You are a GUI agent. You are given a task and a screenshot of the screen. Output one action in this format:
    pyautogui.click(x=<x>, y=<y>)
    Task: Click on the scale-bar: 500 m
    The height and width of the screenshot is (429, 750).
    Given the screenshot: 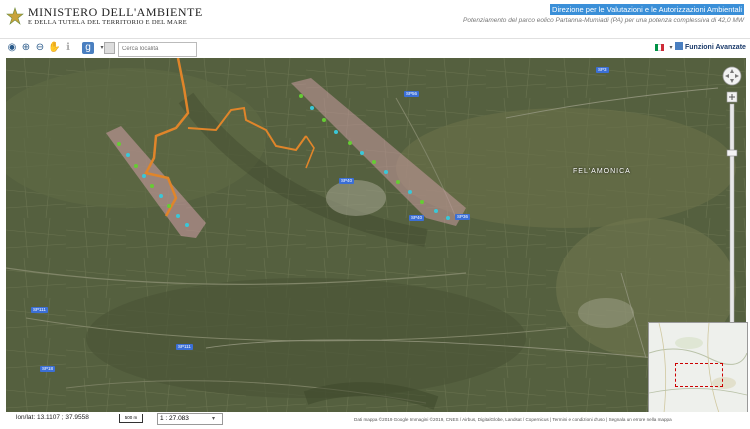 What is the action you would take?
    pyautogui.click(x=131, y=418)
    